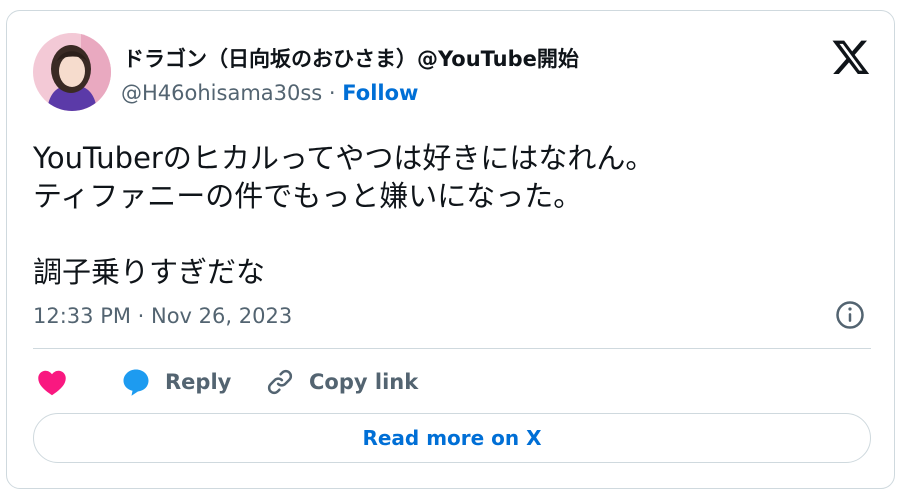 The height and width of the screenshot is (502, 902). Describe the element at coordinates (149, 272) in the screenshot. I see `tweet-line: 調子乗りすぎだな` at that location.